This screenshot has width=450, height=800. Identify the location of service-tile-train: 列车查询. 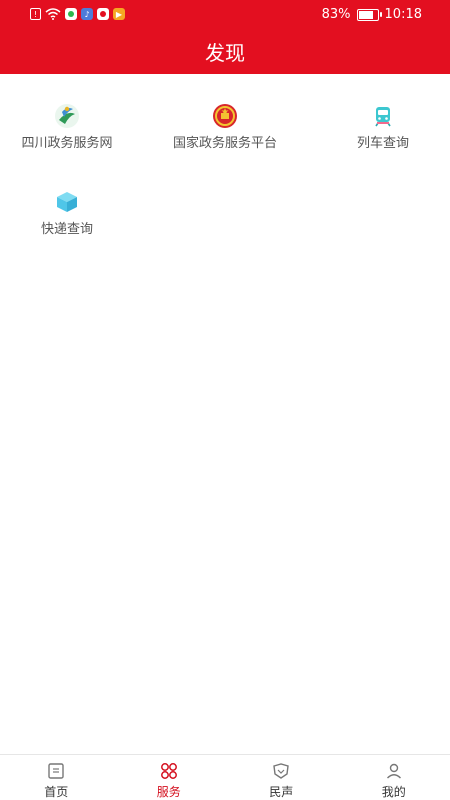
(383, 127).